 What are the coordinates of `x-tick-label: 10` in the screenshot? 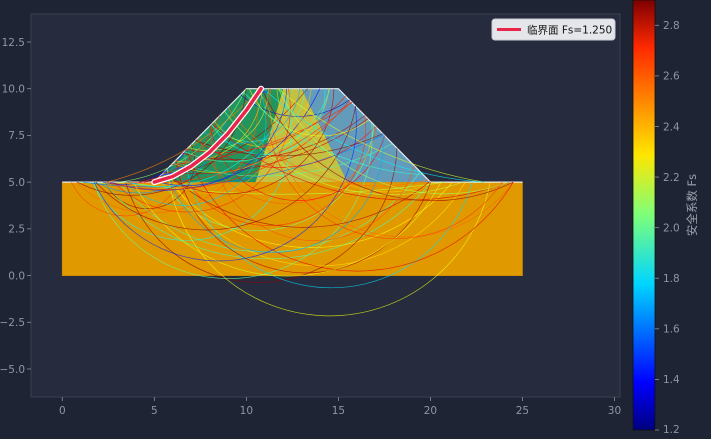 It's located at (246, 411).